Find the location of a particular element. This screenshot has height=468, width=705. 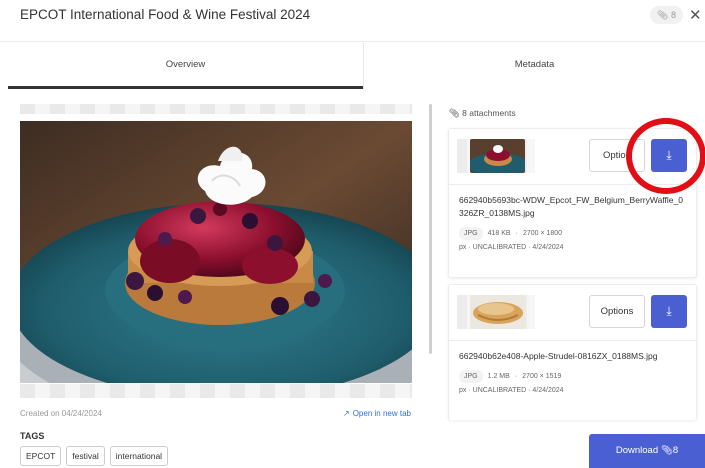

open-in-new-tab-label: Open in new tab is located at coordinates (381, 413).